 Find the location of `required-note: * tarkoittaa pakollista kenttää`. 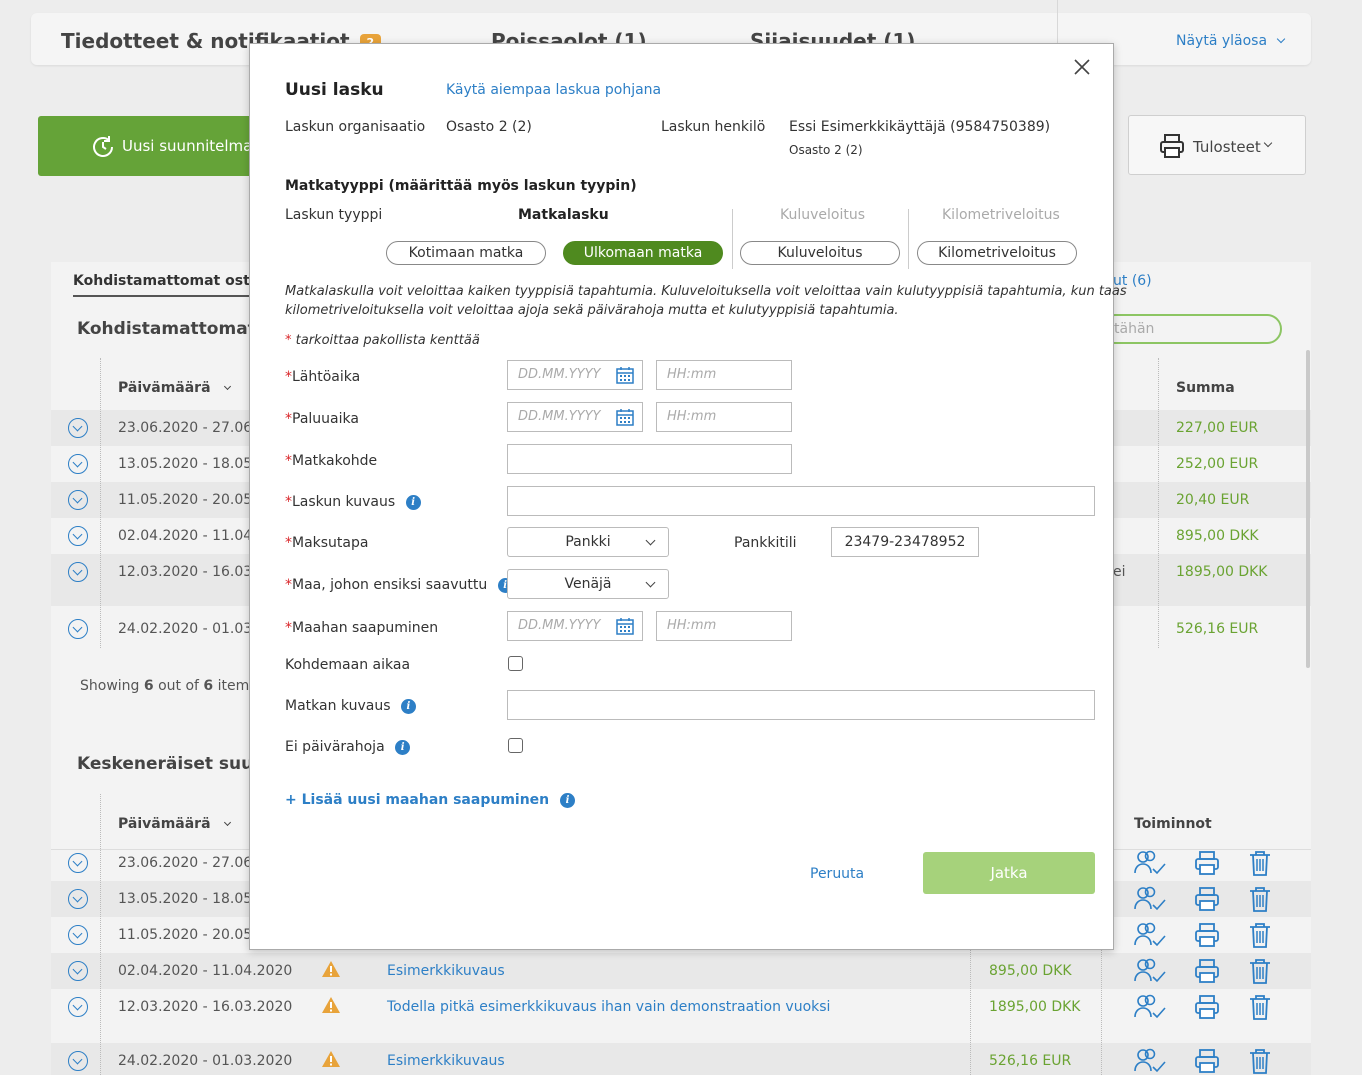

required-note: * tarkoittaa pakollista kenttää is located at coordinates (382, 340).